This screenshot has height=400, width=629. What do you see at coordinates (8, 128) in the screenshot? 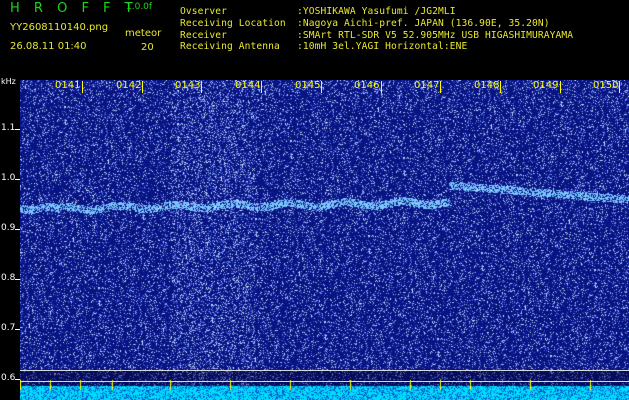
I see `tick-label-1-1: 1.1` at bounding box center [8, 128].